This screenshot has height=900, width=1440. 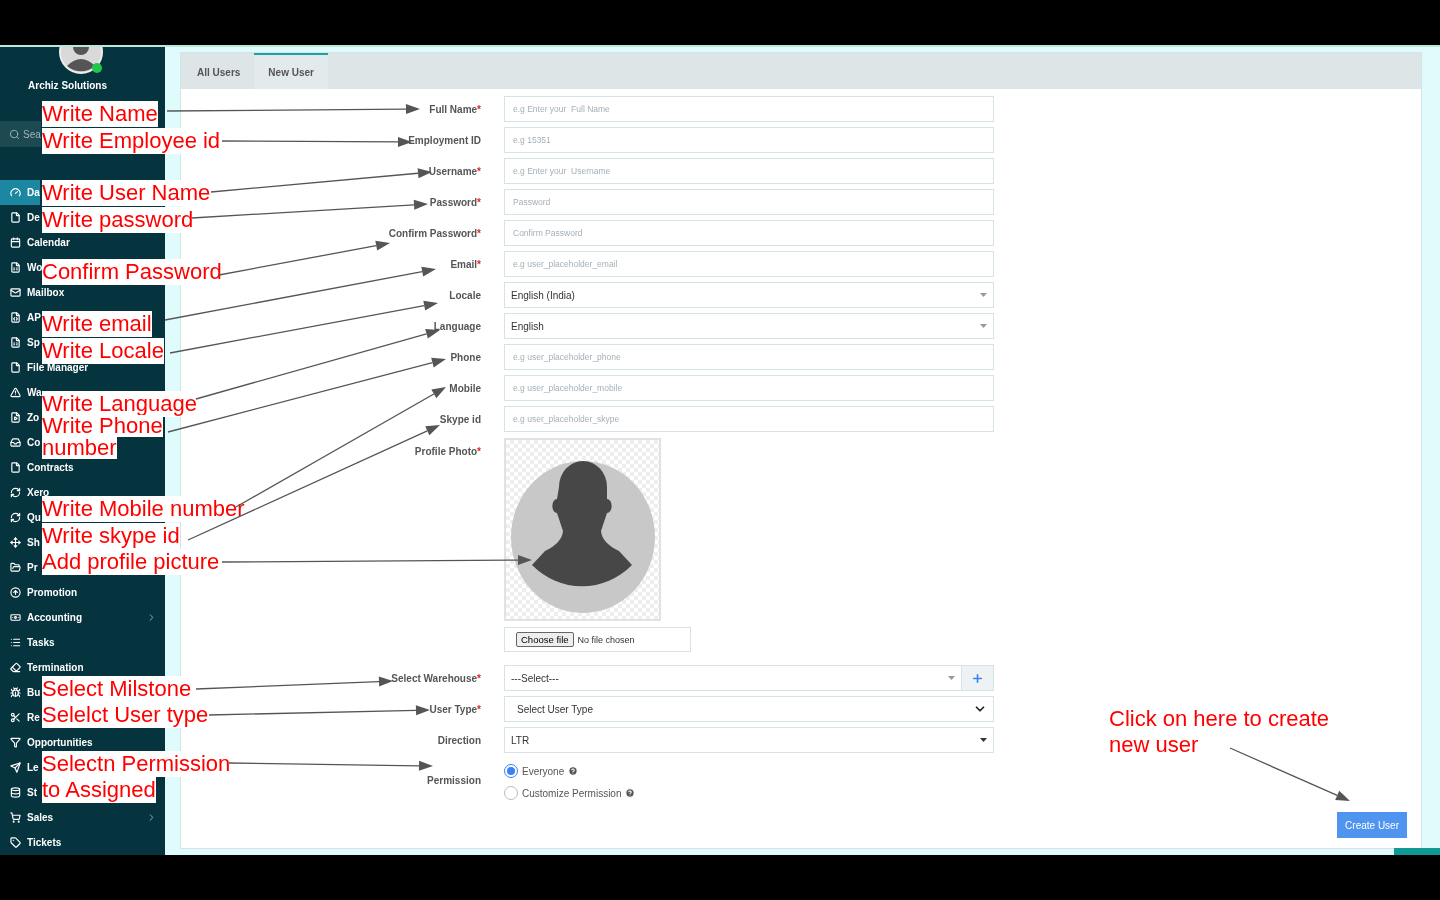 What do you see at coordinates (118, 220) in the screenshot?
I see `annotation-label: Write password` at bounding box center [118, 220].